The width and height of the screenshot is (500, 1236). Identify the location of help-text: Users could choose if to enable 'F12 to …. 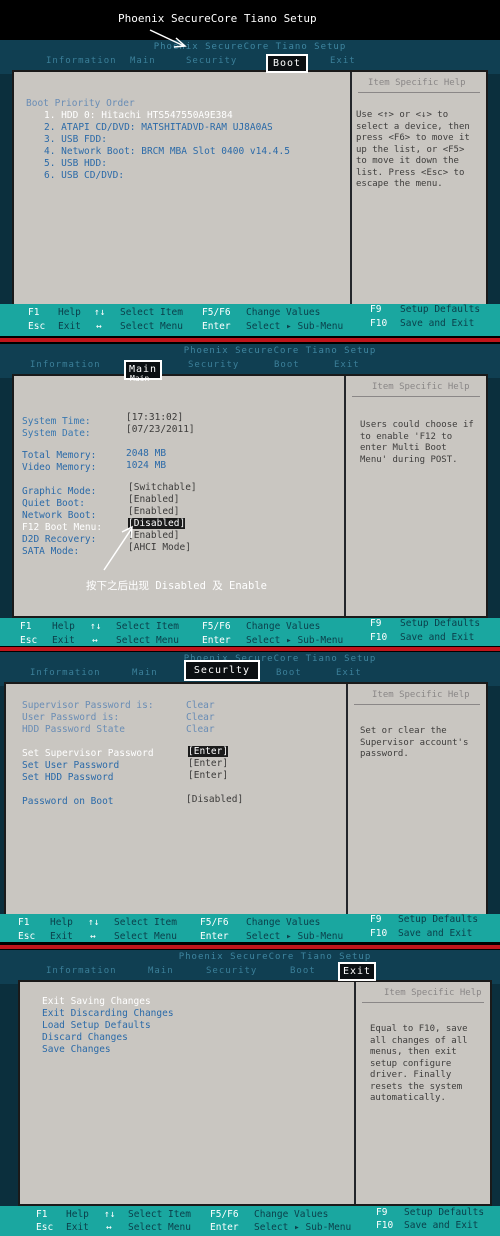
(417, 442).